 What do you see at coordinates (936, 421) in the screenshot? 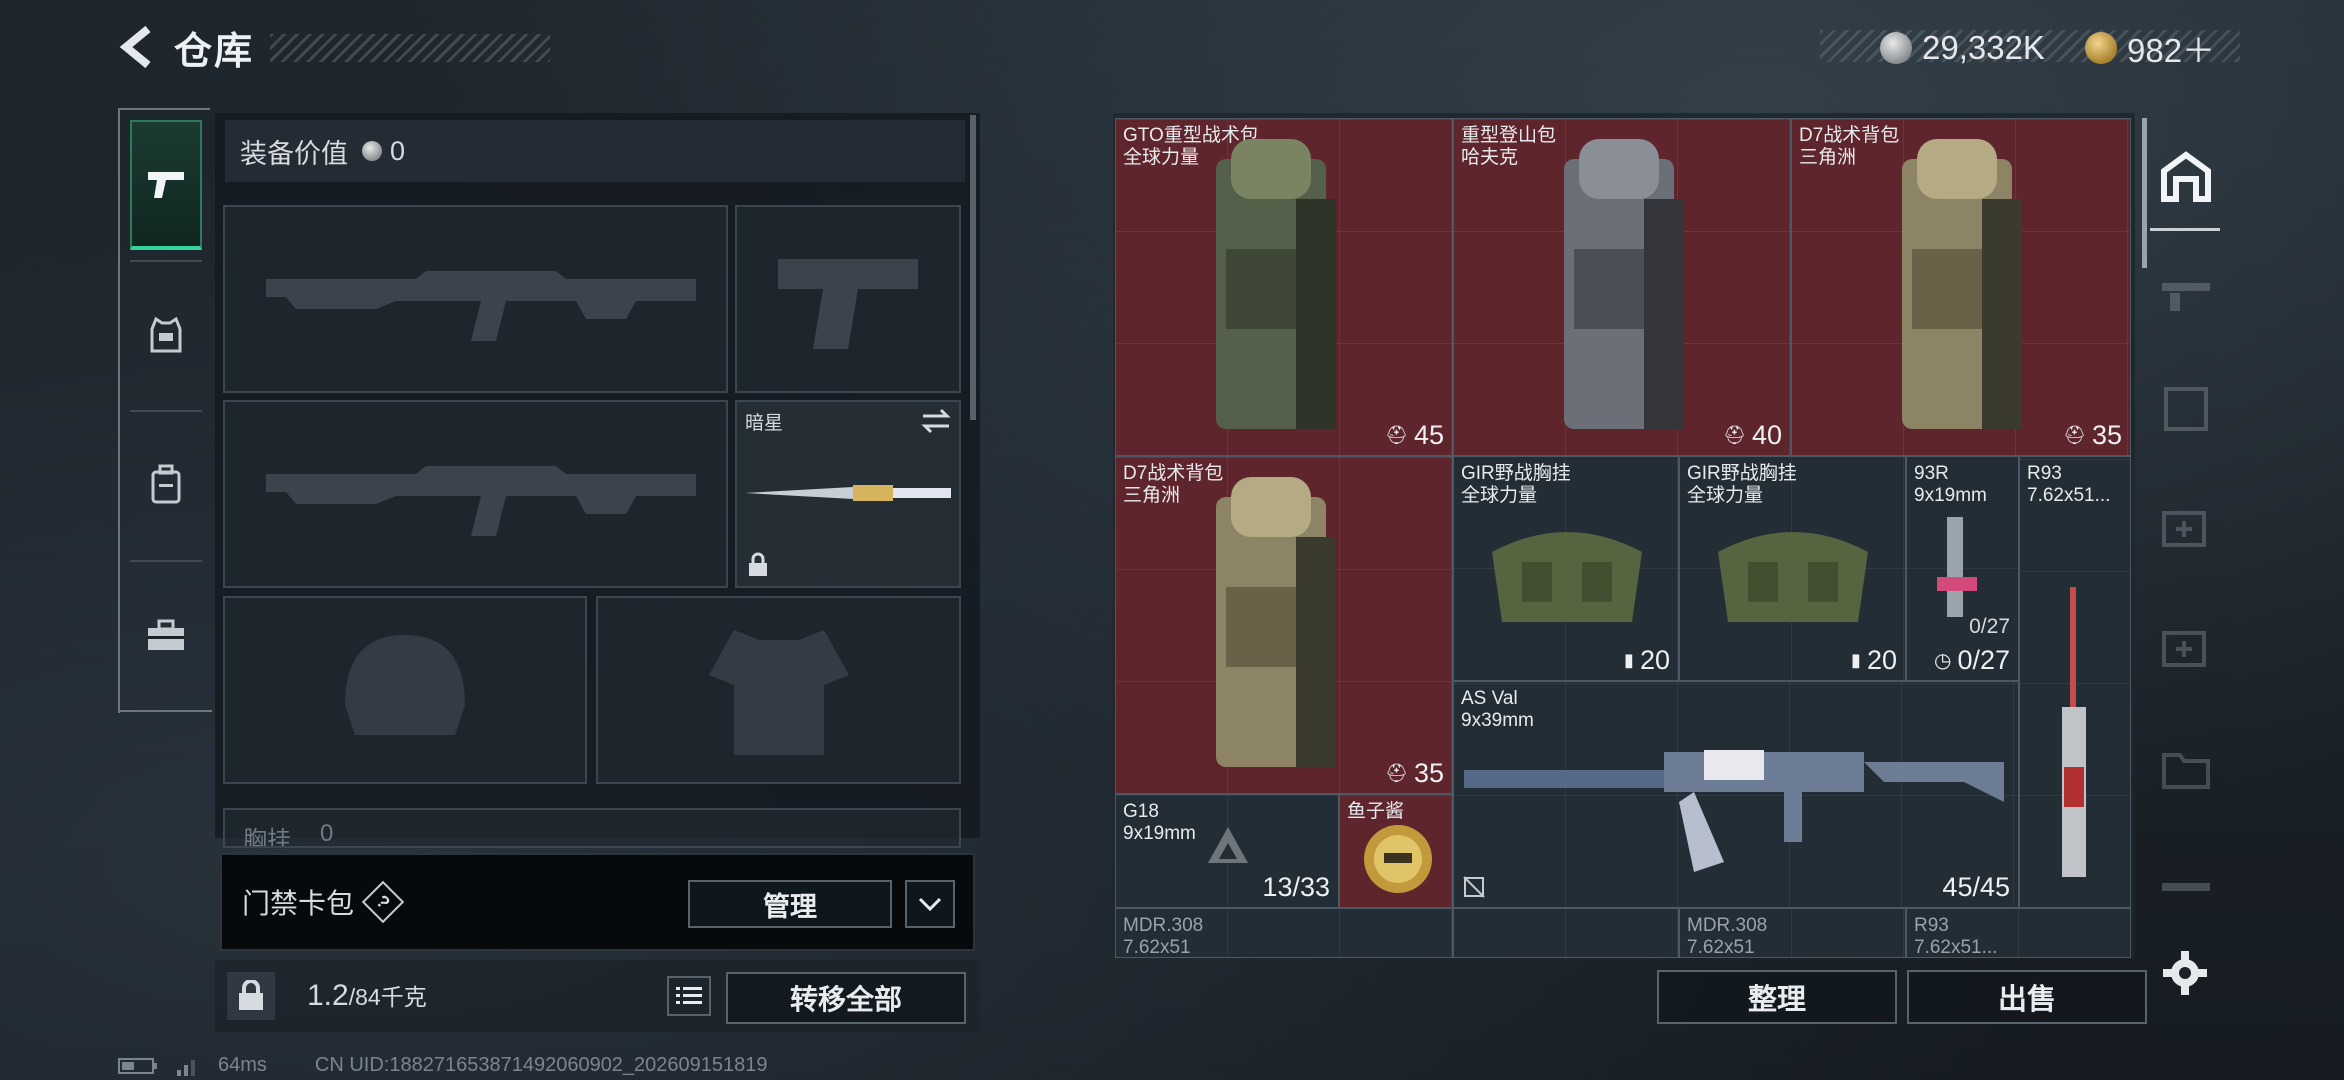
I see `swap-icon` at bounding box center [936, 421].